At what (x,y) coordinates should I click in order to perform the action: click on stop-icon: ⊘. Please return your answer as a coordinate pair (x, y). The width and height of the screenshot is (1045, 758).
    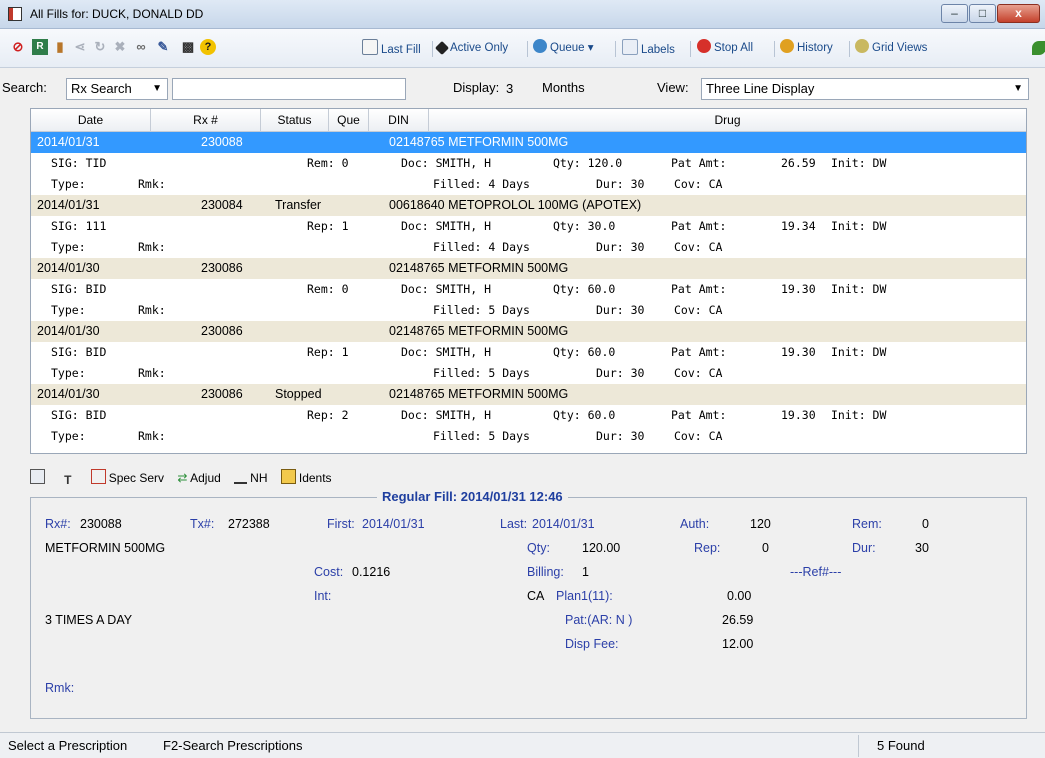
    Looking at the image, I should click on (18, 47).